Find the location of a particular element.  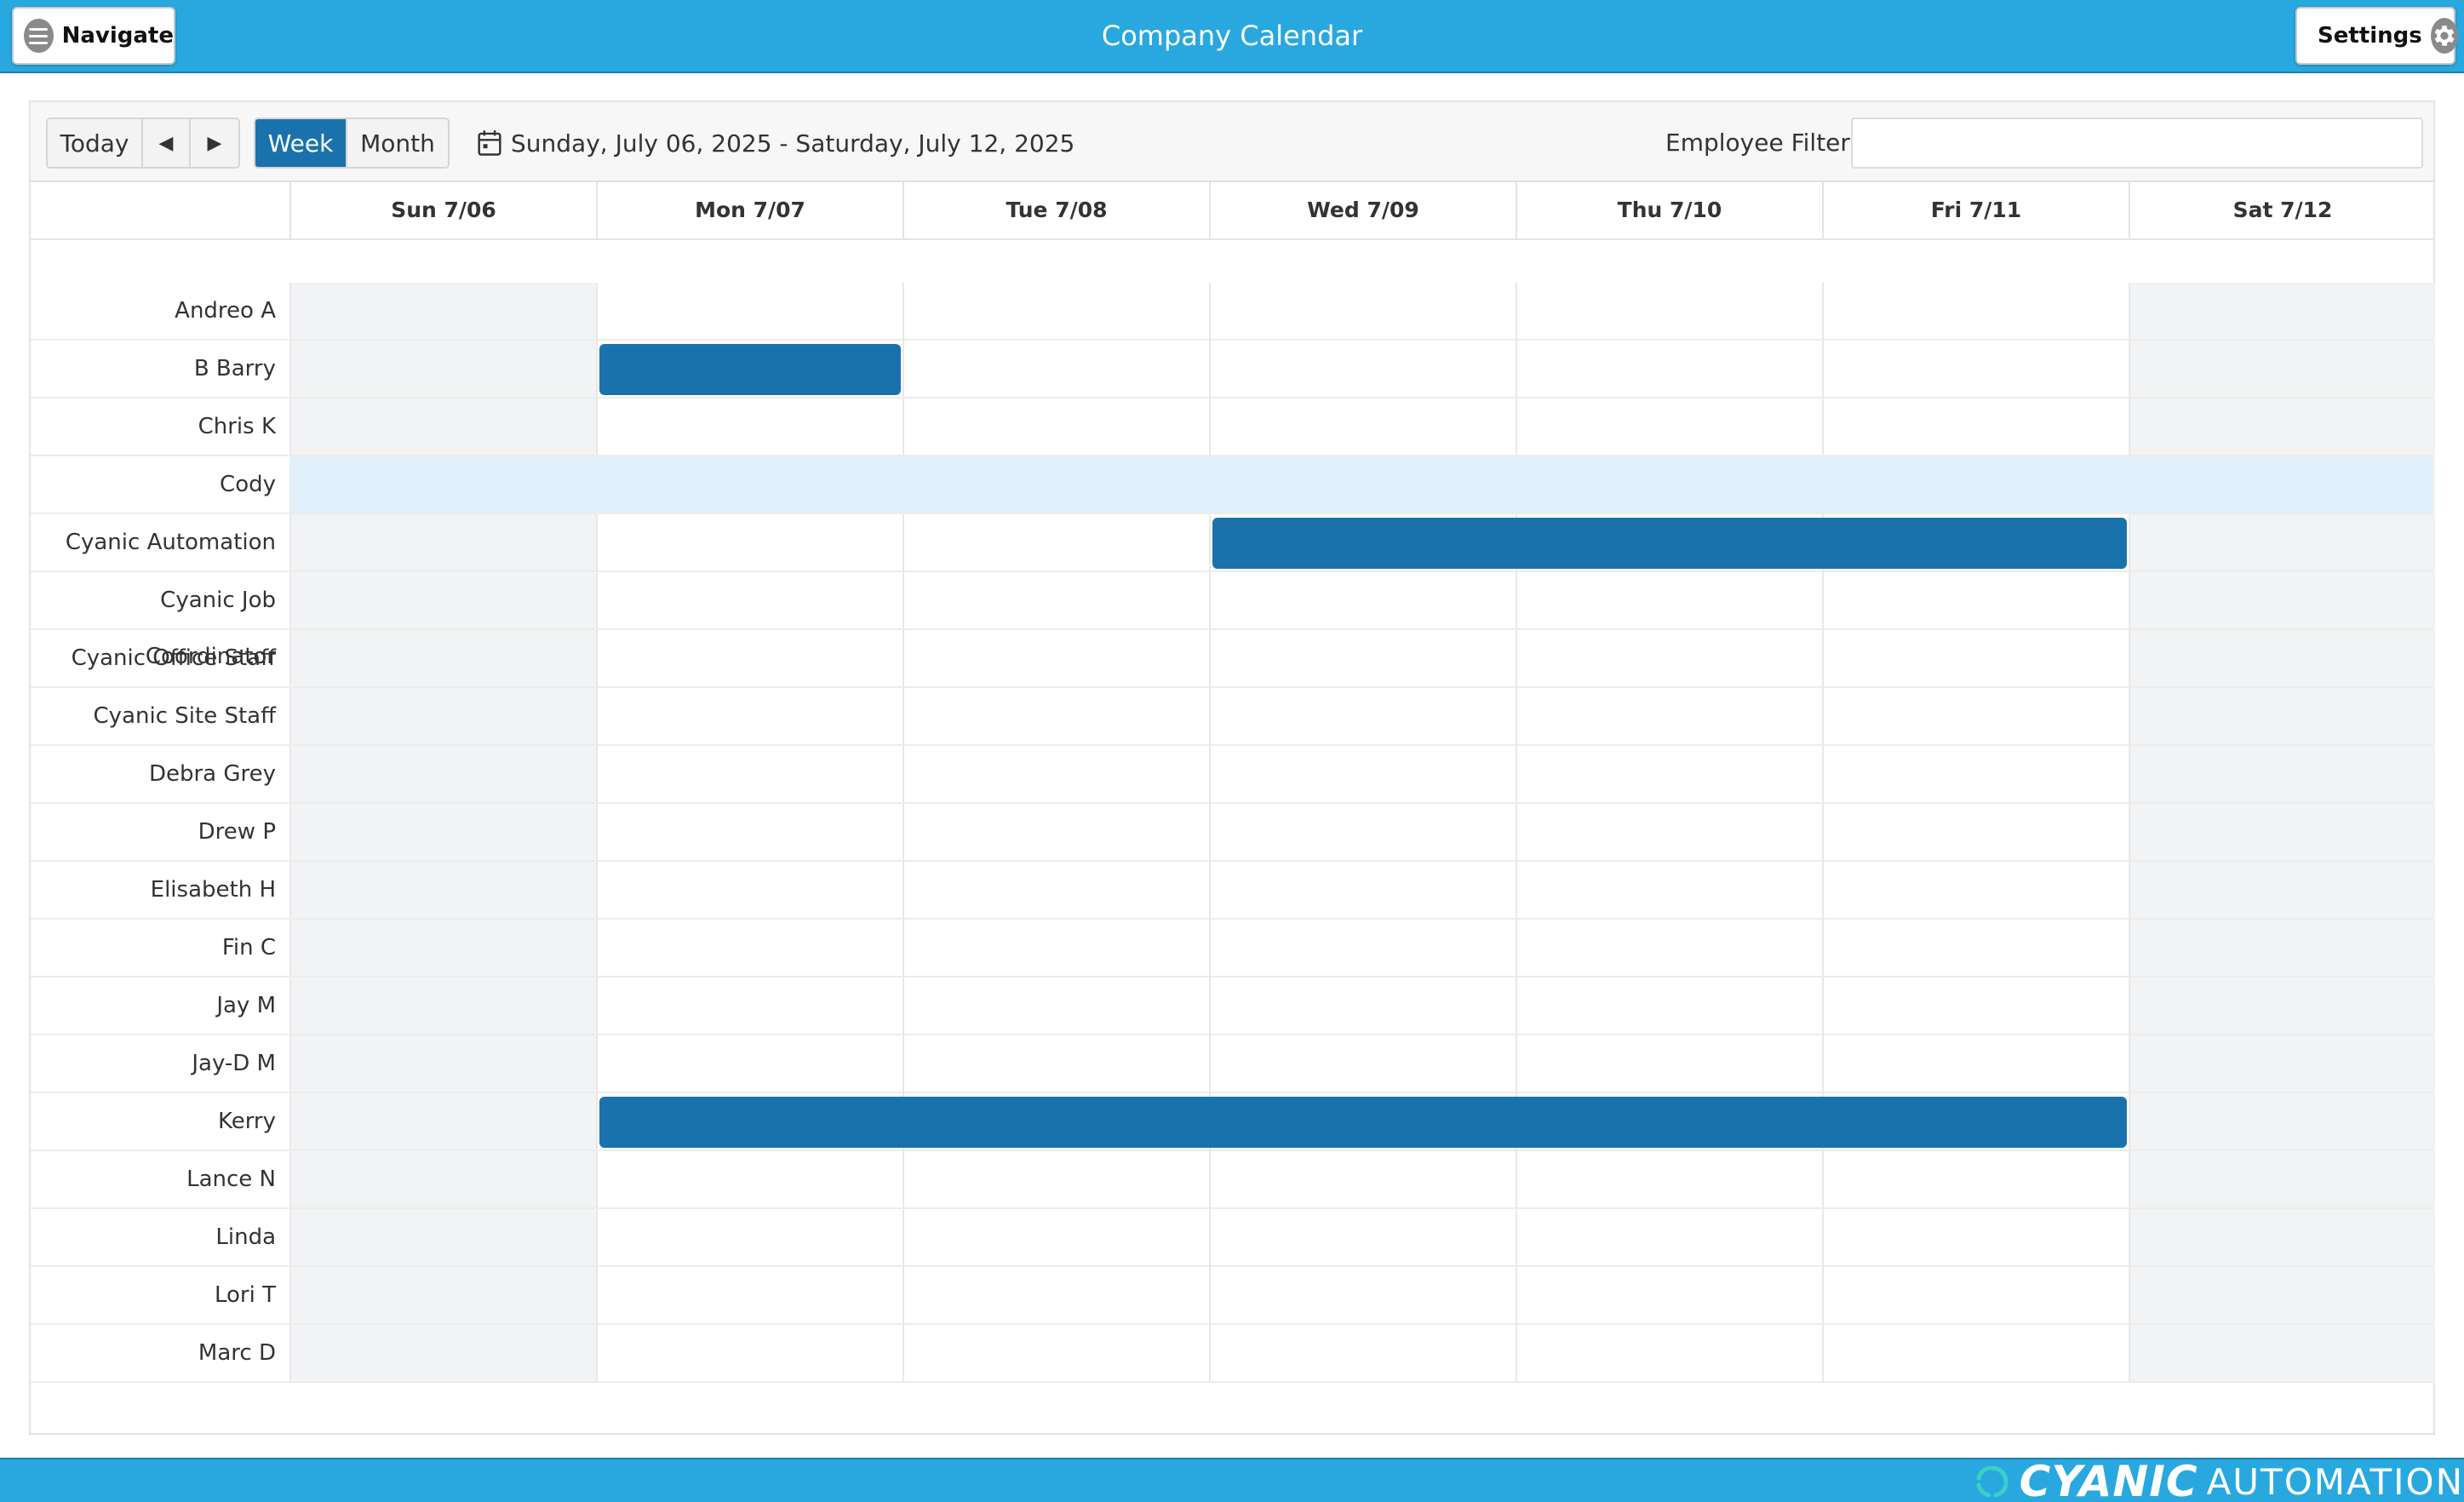

view-button-group: Week Month is located at coordinates (352, 144).